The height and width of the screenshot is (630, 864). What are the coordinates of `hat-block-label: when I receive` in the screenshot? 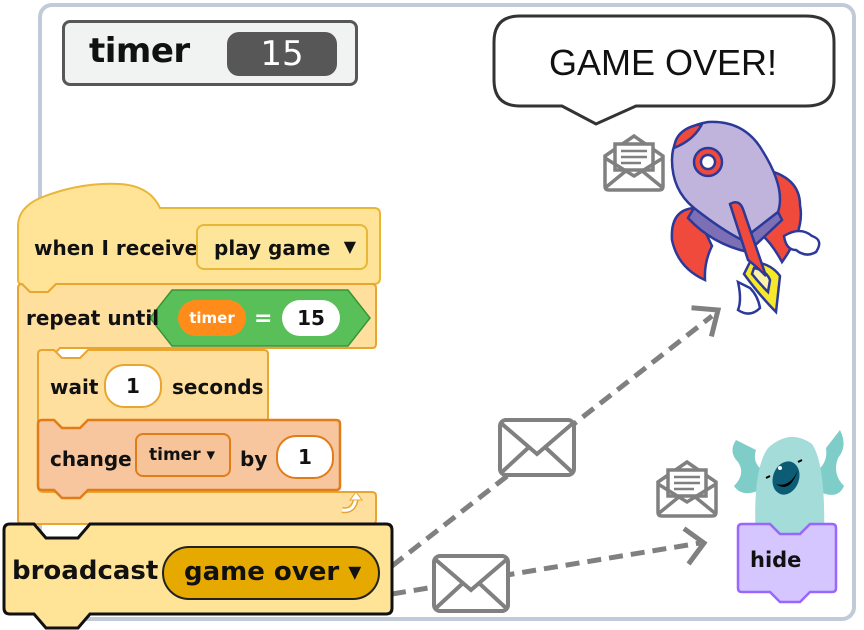 It's located at (116, 248).